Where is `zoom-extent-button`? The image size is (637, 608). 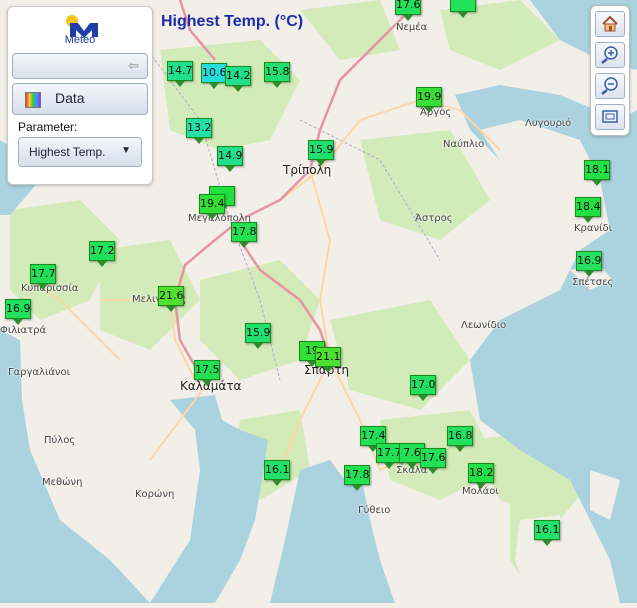 zoom-extent-button is located at coordinates (610, 117).